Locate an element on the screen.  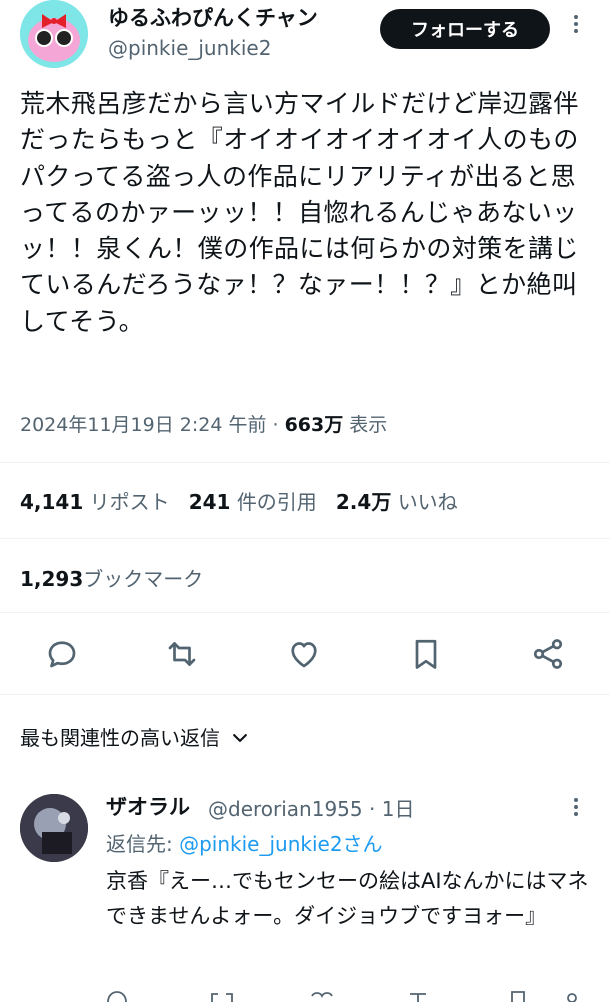
likes-stat: 2.4万 いいね is located at coordinates (397, 502).